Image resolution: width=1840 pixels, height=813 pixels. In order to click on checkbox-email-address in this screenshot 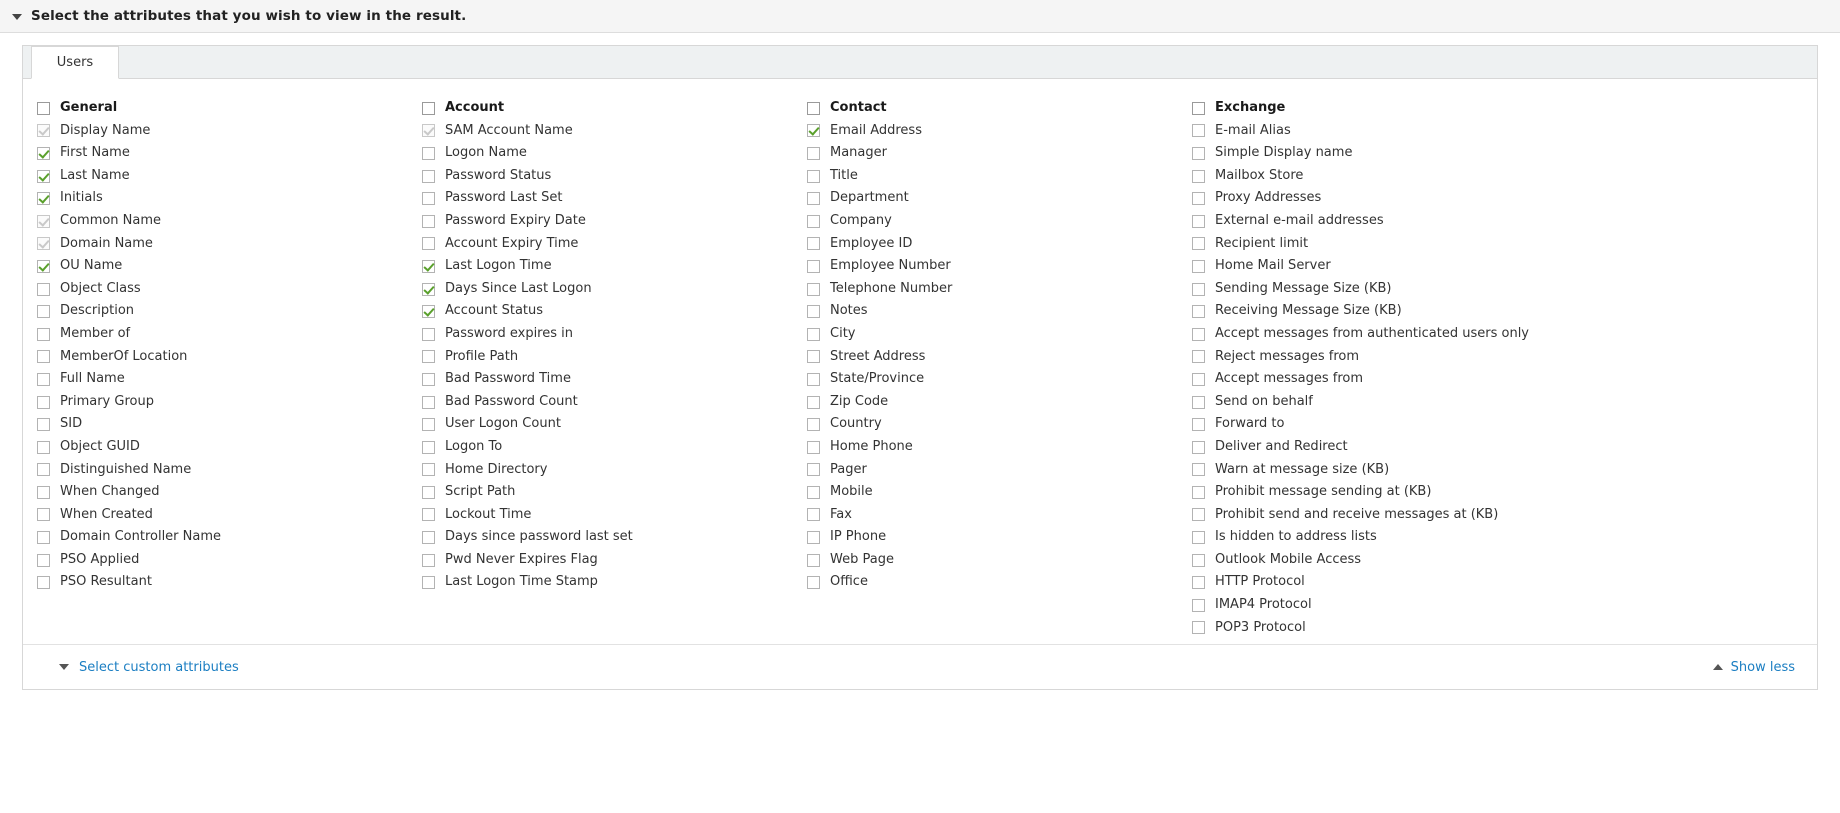, I will do `click(813, 131)`.